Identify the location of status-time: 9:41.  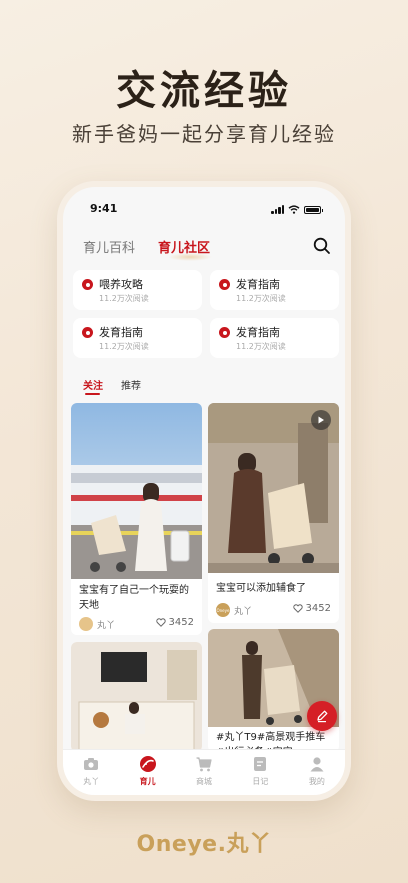
(104, 208).